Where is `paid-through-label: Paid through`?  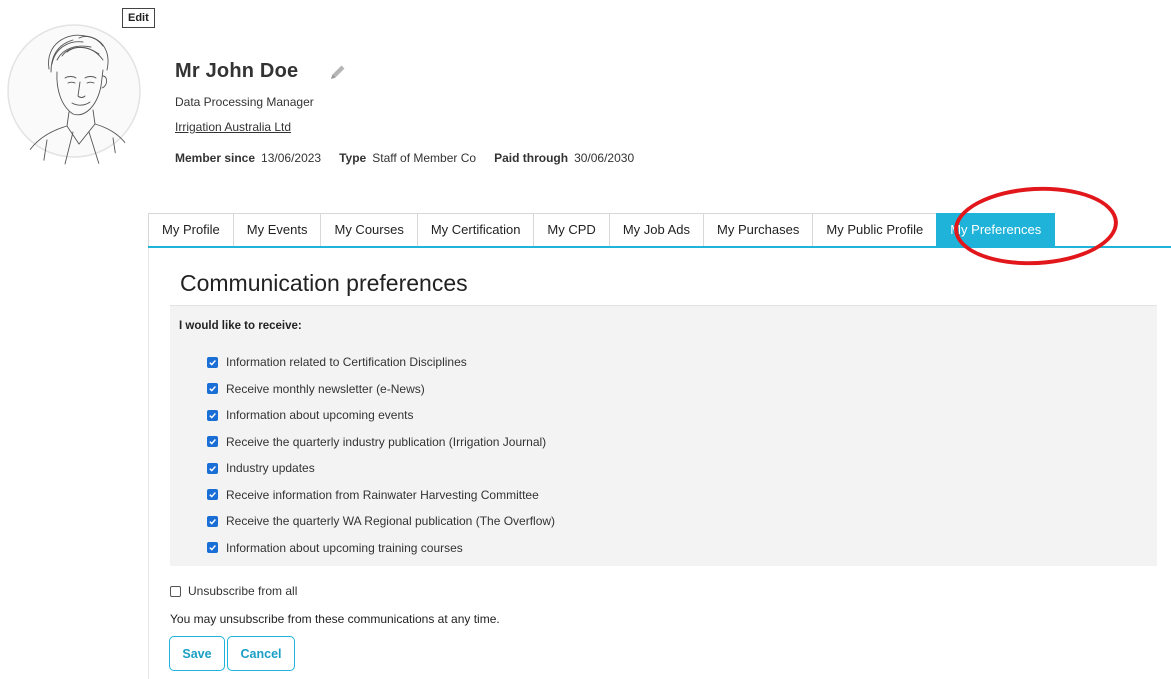
paid-through-label: Paid through is located at coordinates (531, 158).